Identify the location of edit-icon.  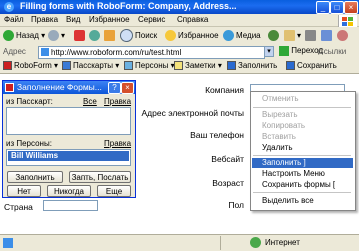
(326, 36).